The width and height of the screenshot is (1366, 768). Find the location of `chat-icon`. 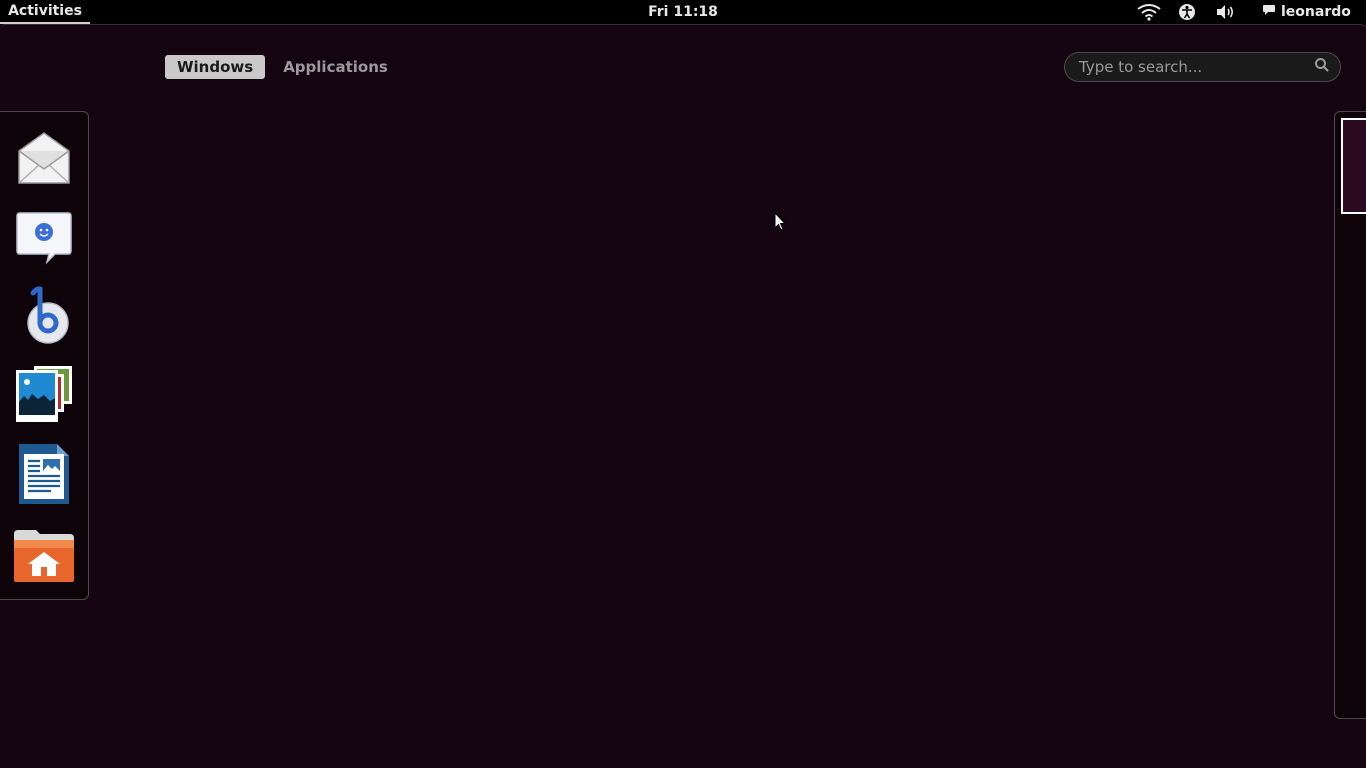

chat-icon is located at coordinates (44, 236).